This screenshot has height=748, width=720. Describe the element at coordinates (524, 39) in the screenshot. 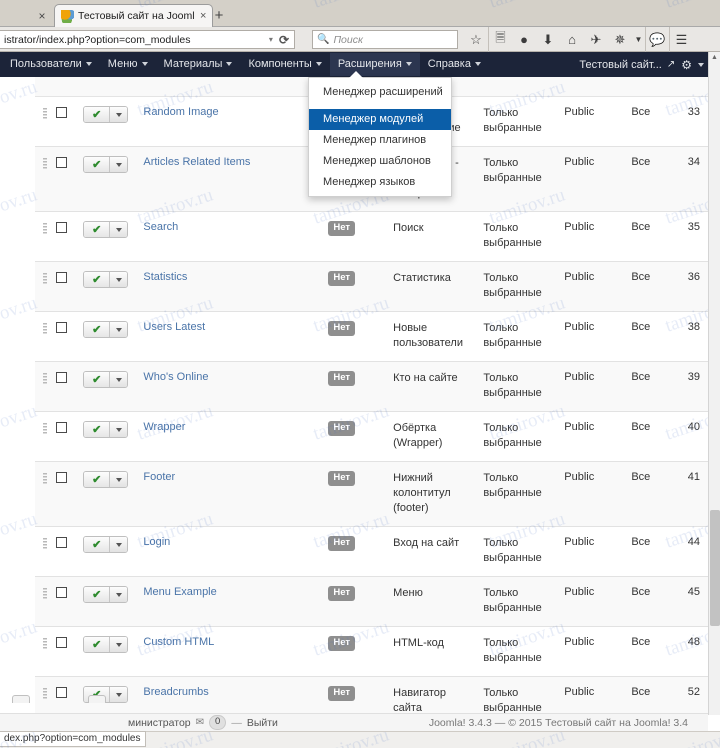

I see `pocket-shield-icon: ●` at that location.